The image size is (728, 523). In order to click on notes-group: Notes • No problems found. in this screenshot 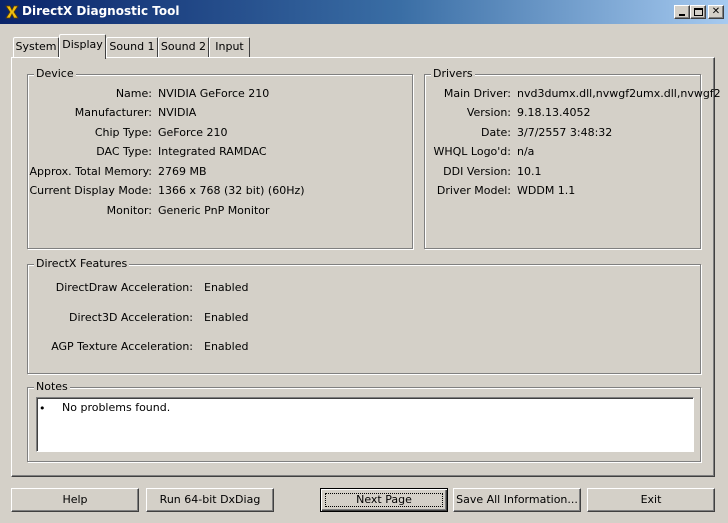, I will do `click(364, 421)`.